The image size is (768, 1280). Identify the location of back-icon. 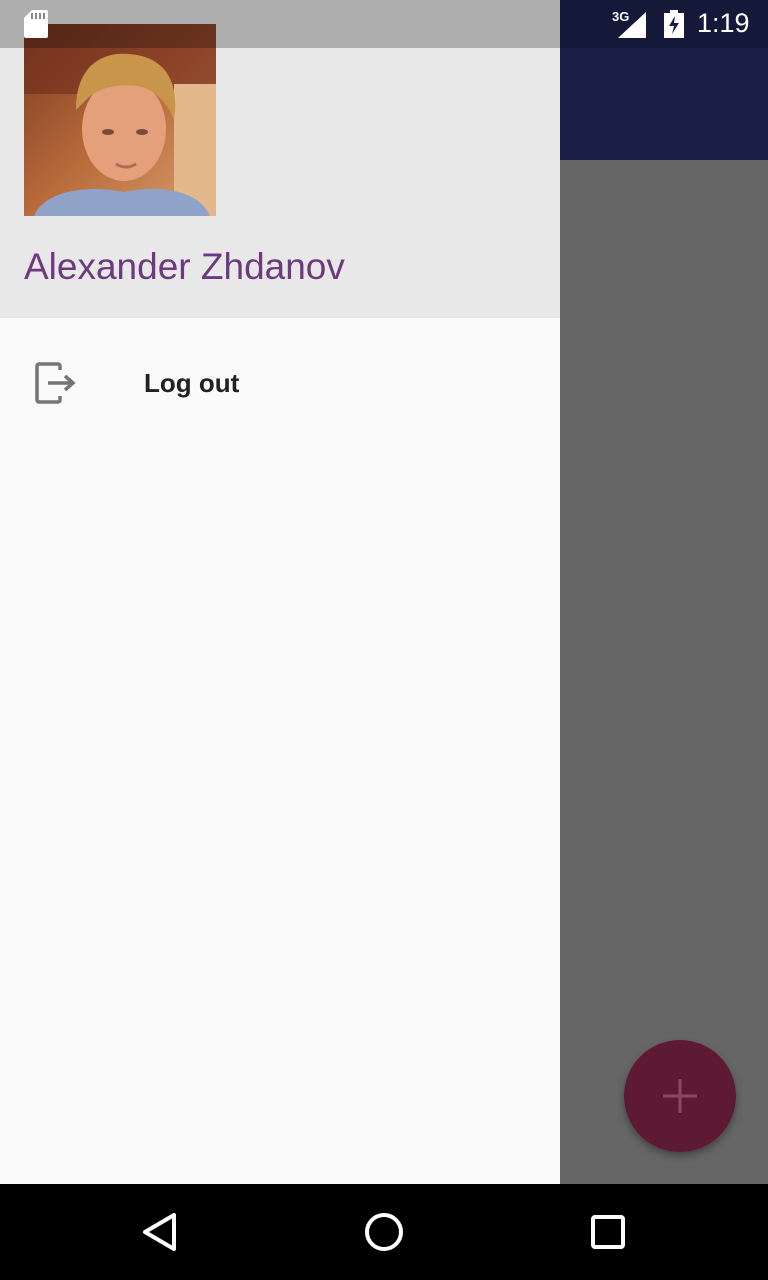
(160, 1232).